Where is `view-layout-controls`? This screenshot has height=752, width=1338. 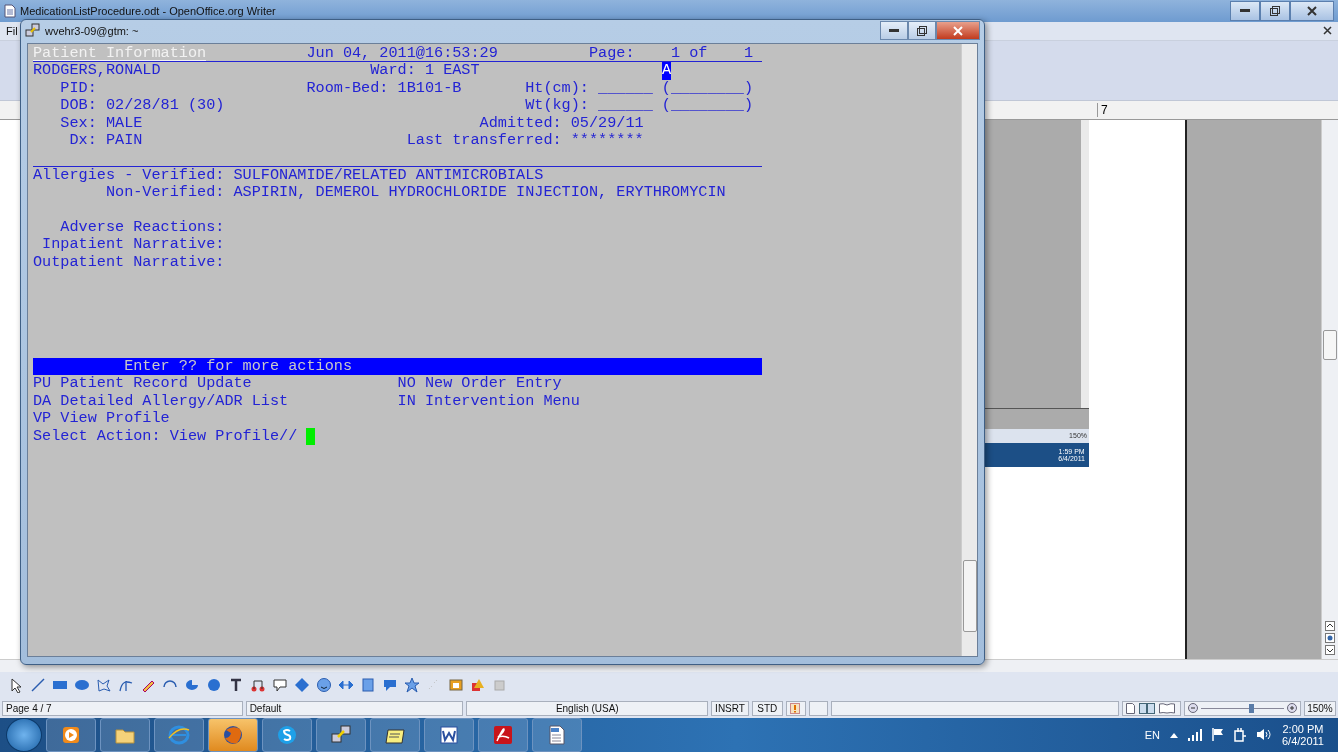 view-layout-controls is located at coordinates (1151, 708).